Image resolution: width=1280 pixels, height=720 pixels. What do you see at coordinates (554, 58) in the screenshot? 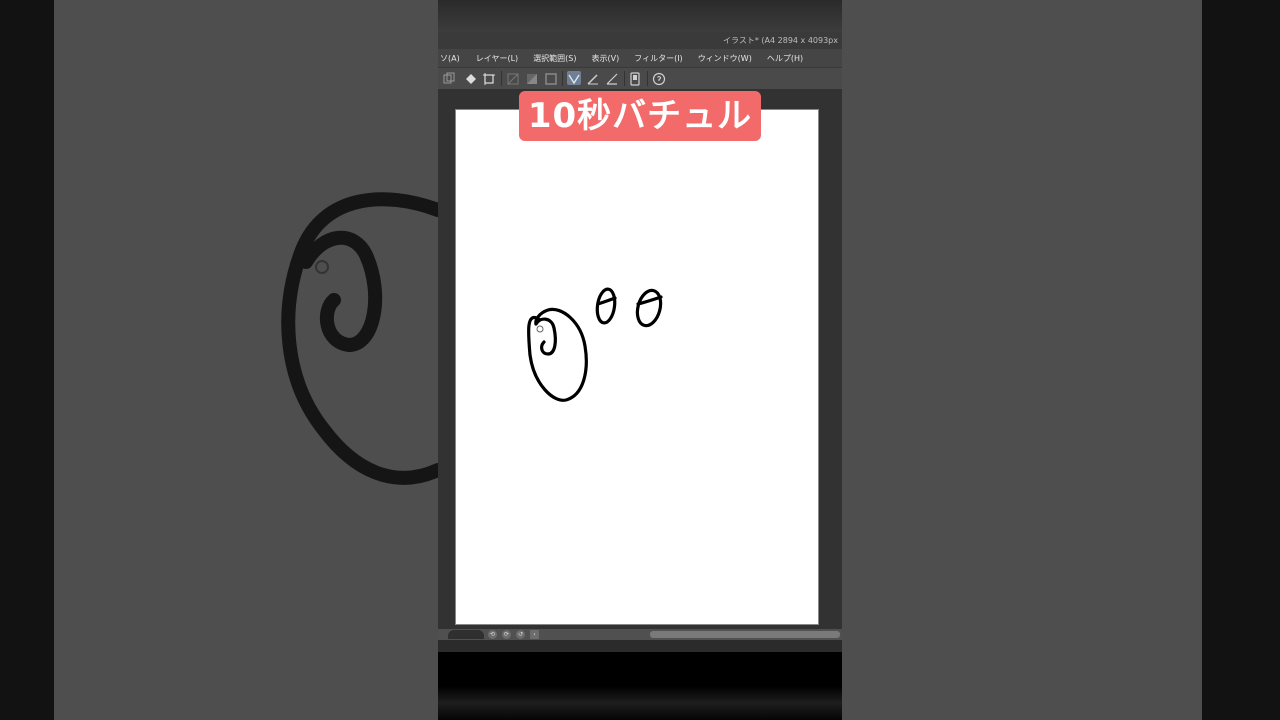
I see `menu-selection: 選択範囲(S)` at bounding box center [554, 58].